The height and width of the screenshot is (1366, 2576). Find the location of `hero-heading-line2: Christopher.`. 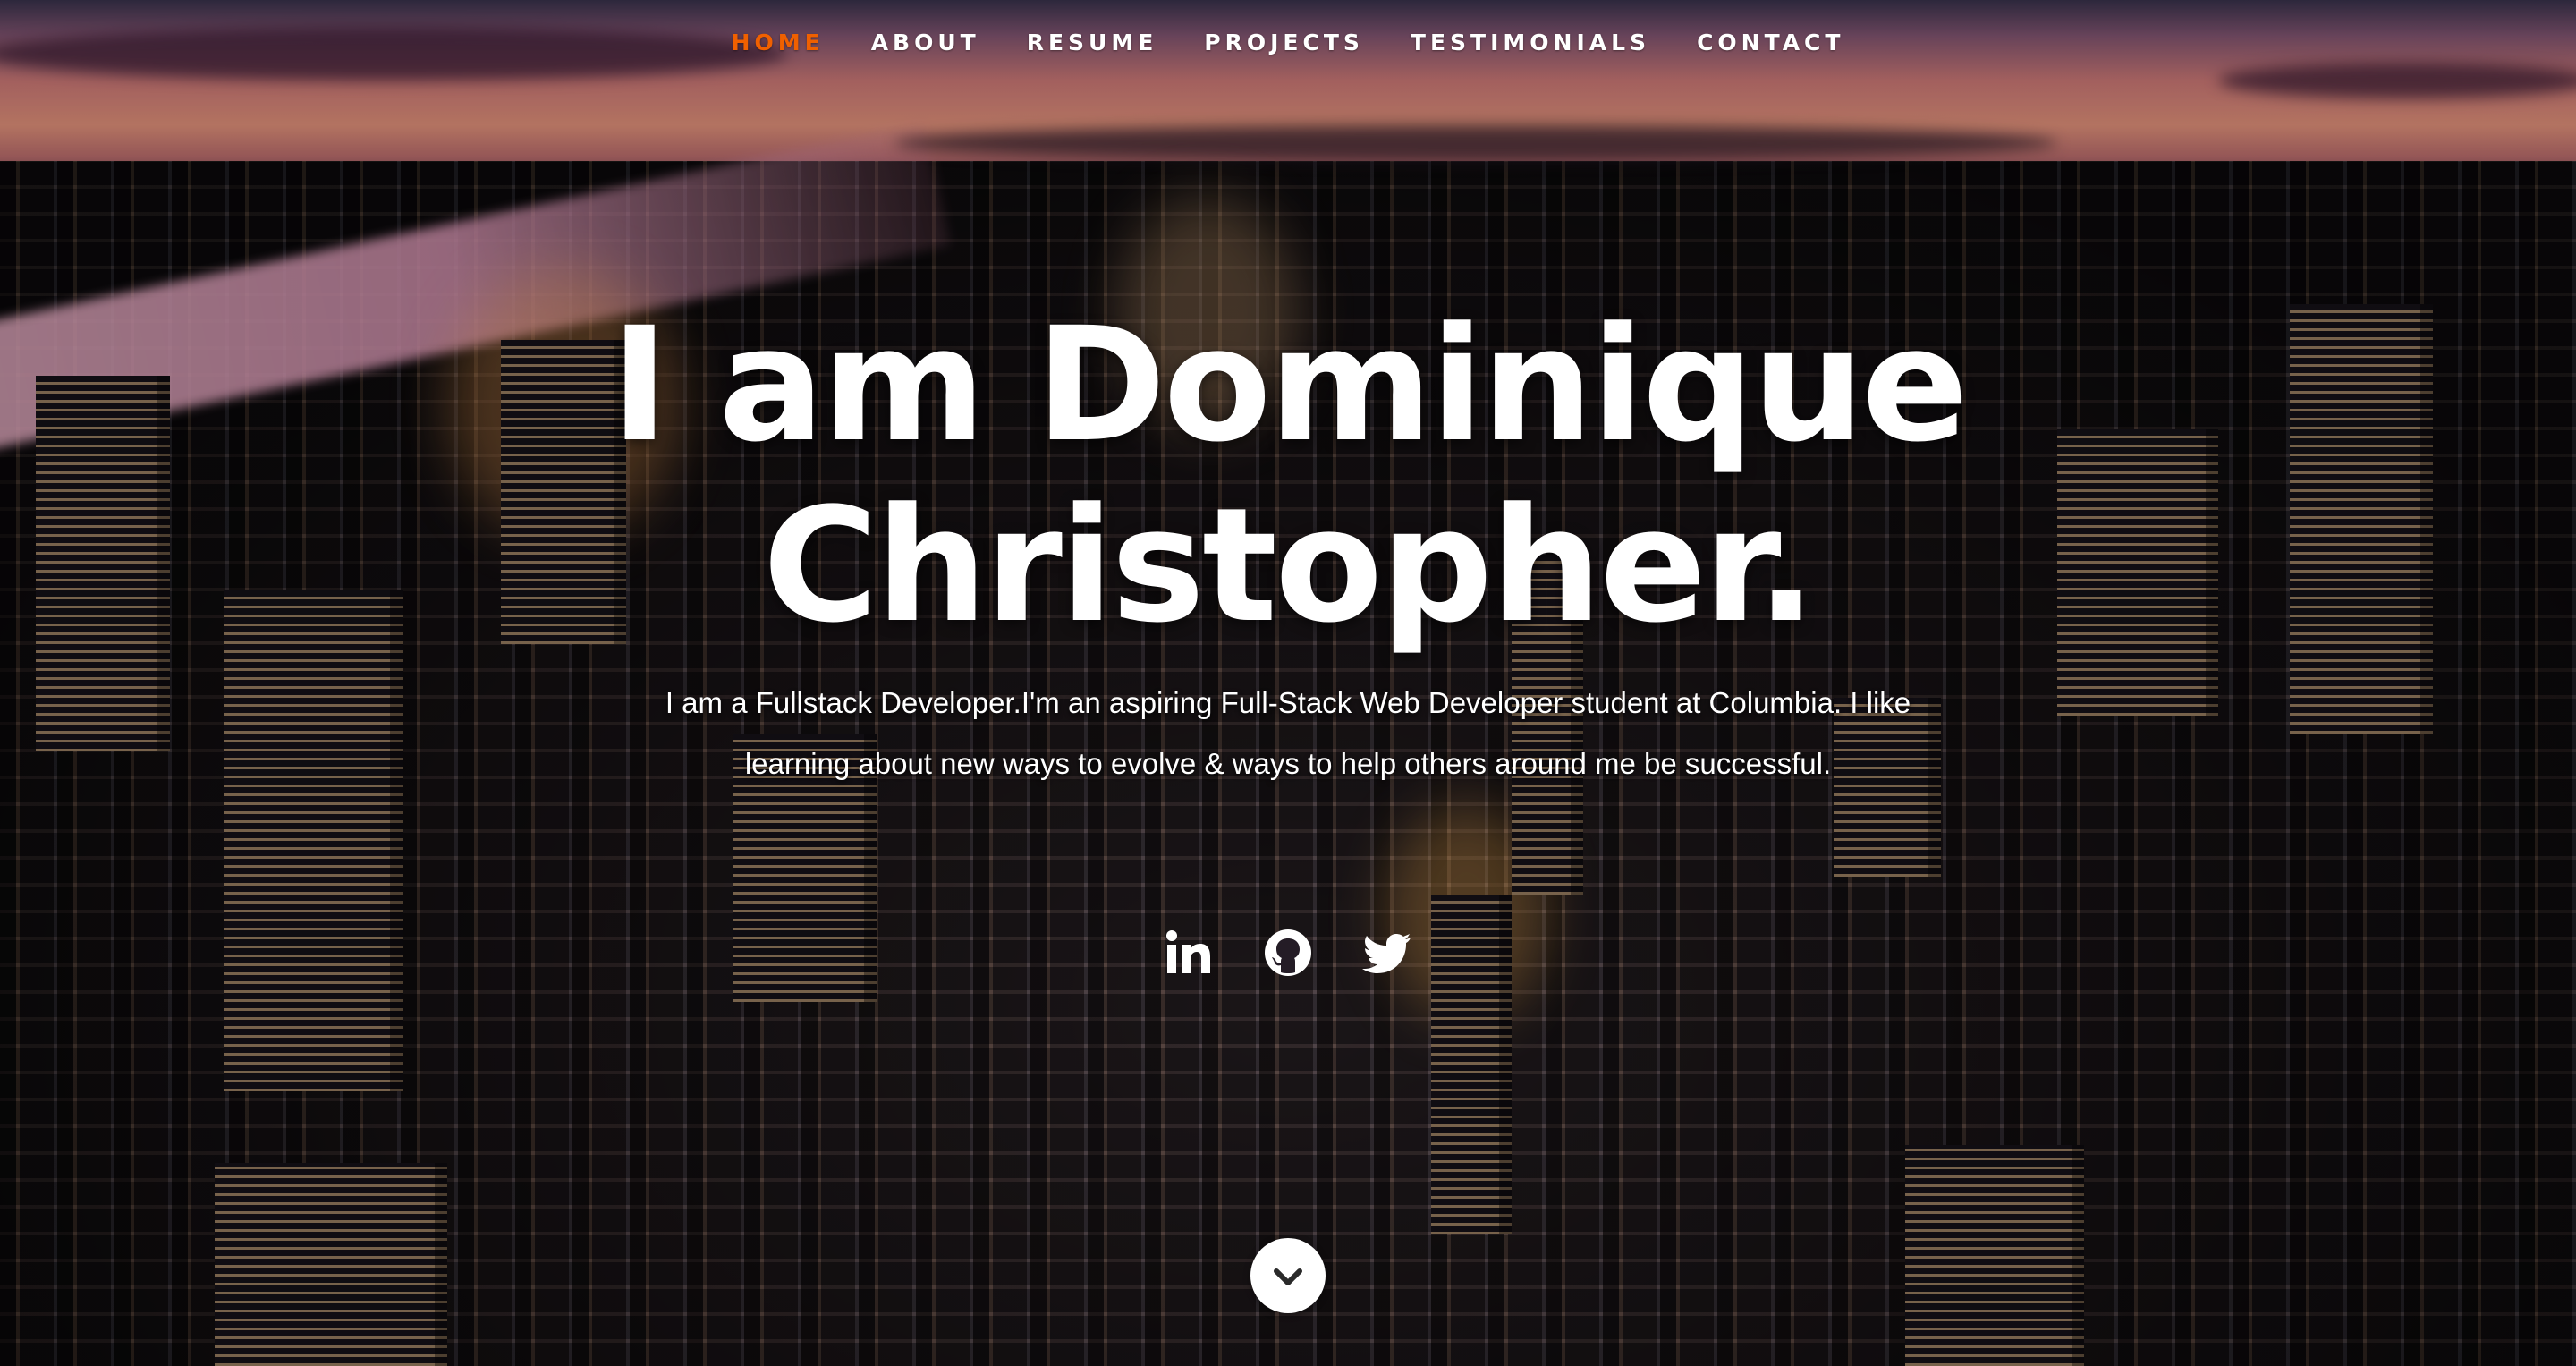

hero-heading-line2: Christopher. is located at coordinates (1289, 566).